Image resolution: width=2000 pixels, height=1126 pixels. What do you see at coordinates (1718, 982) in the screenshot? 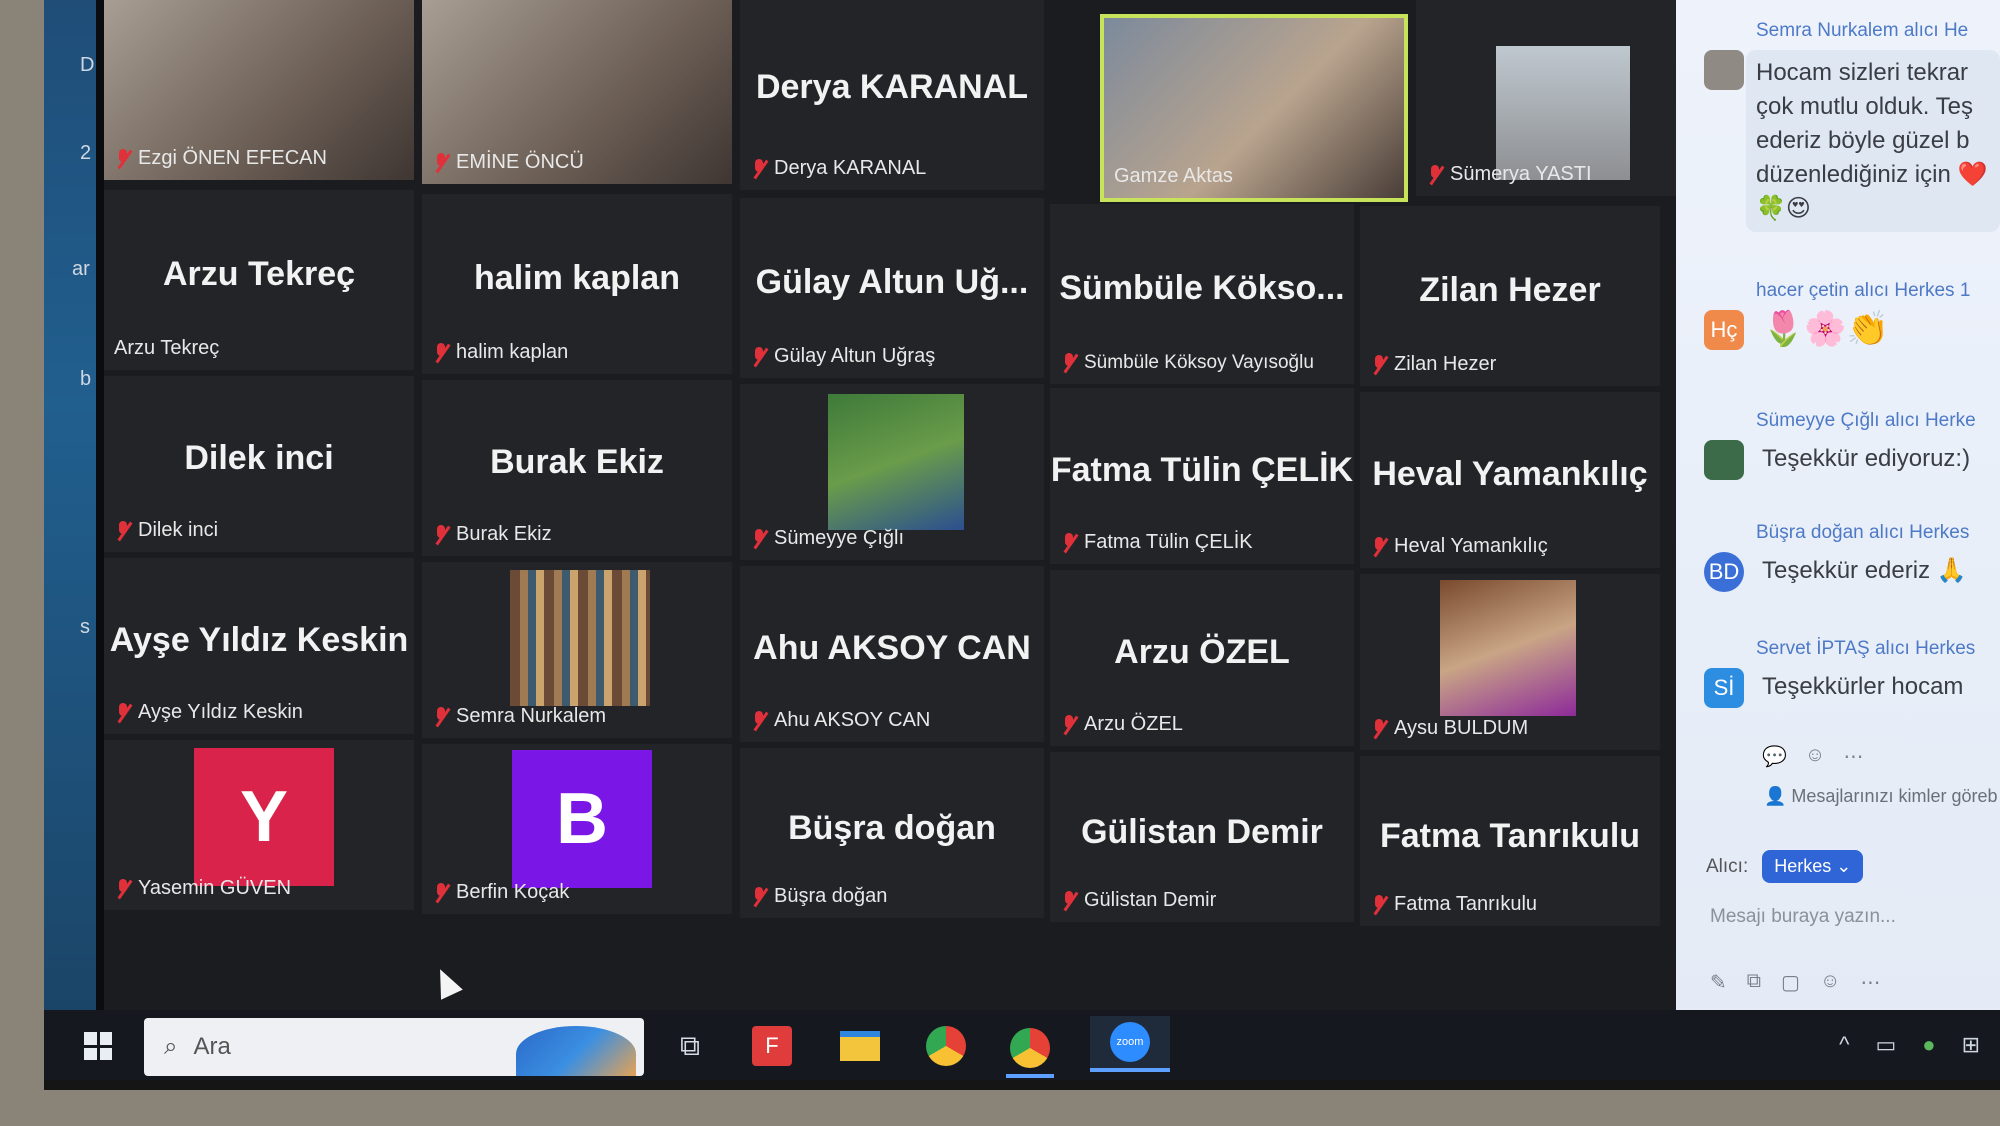
I see `format-icon: ✎` at bounding box center [1718, 982].